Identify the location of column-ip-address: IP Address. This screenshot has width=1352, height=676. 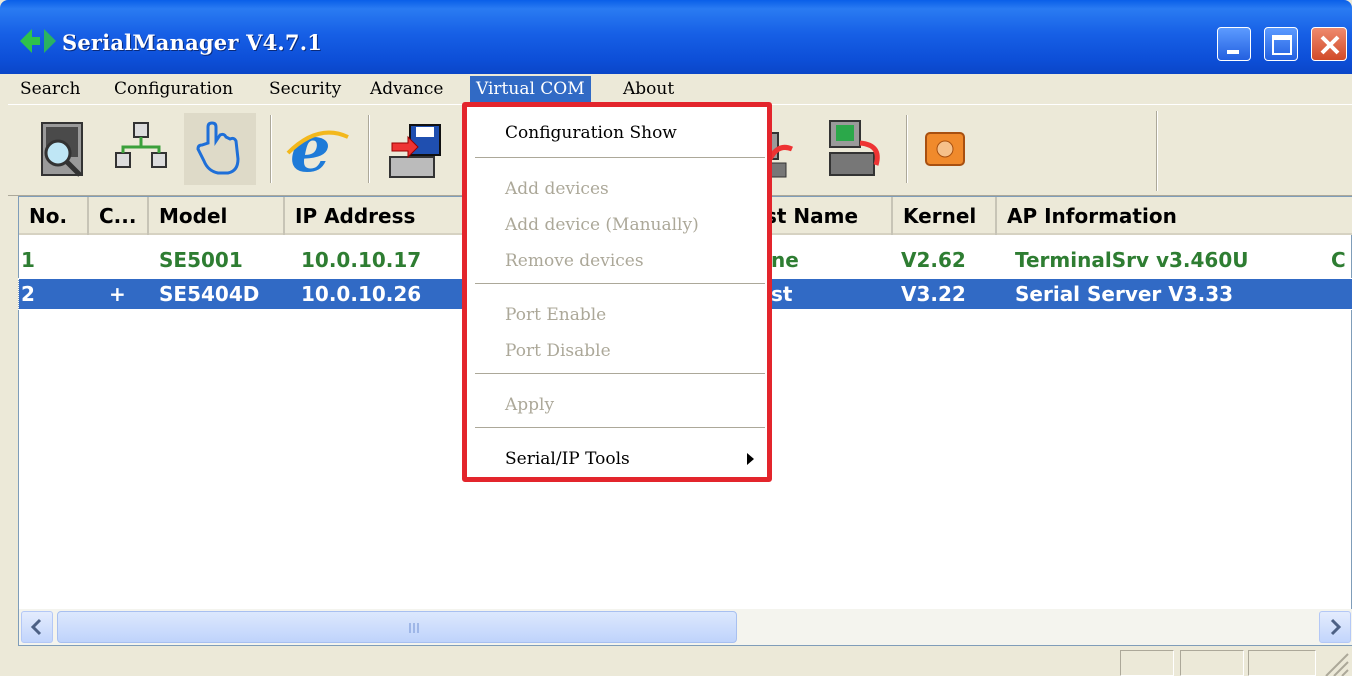
(380, 216).